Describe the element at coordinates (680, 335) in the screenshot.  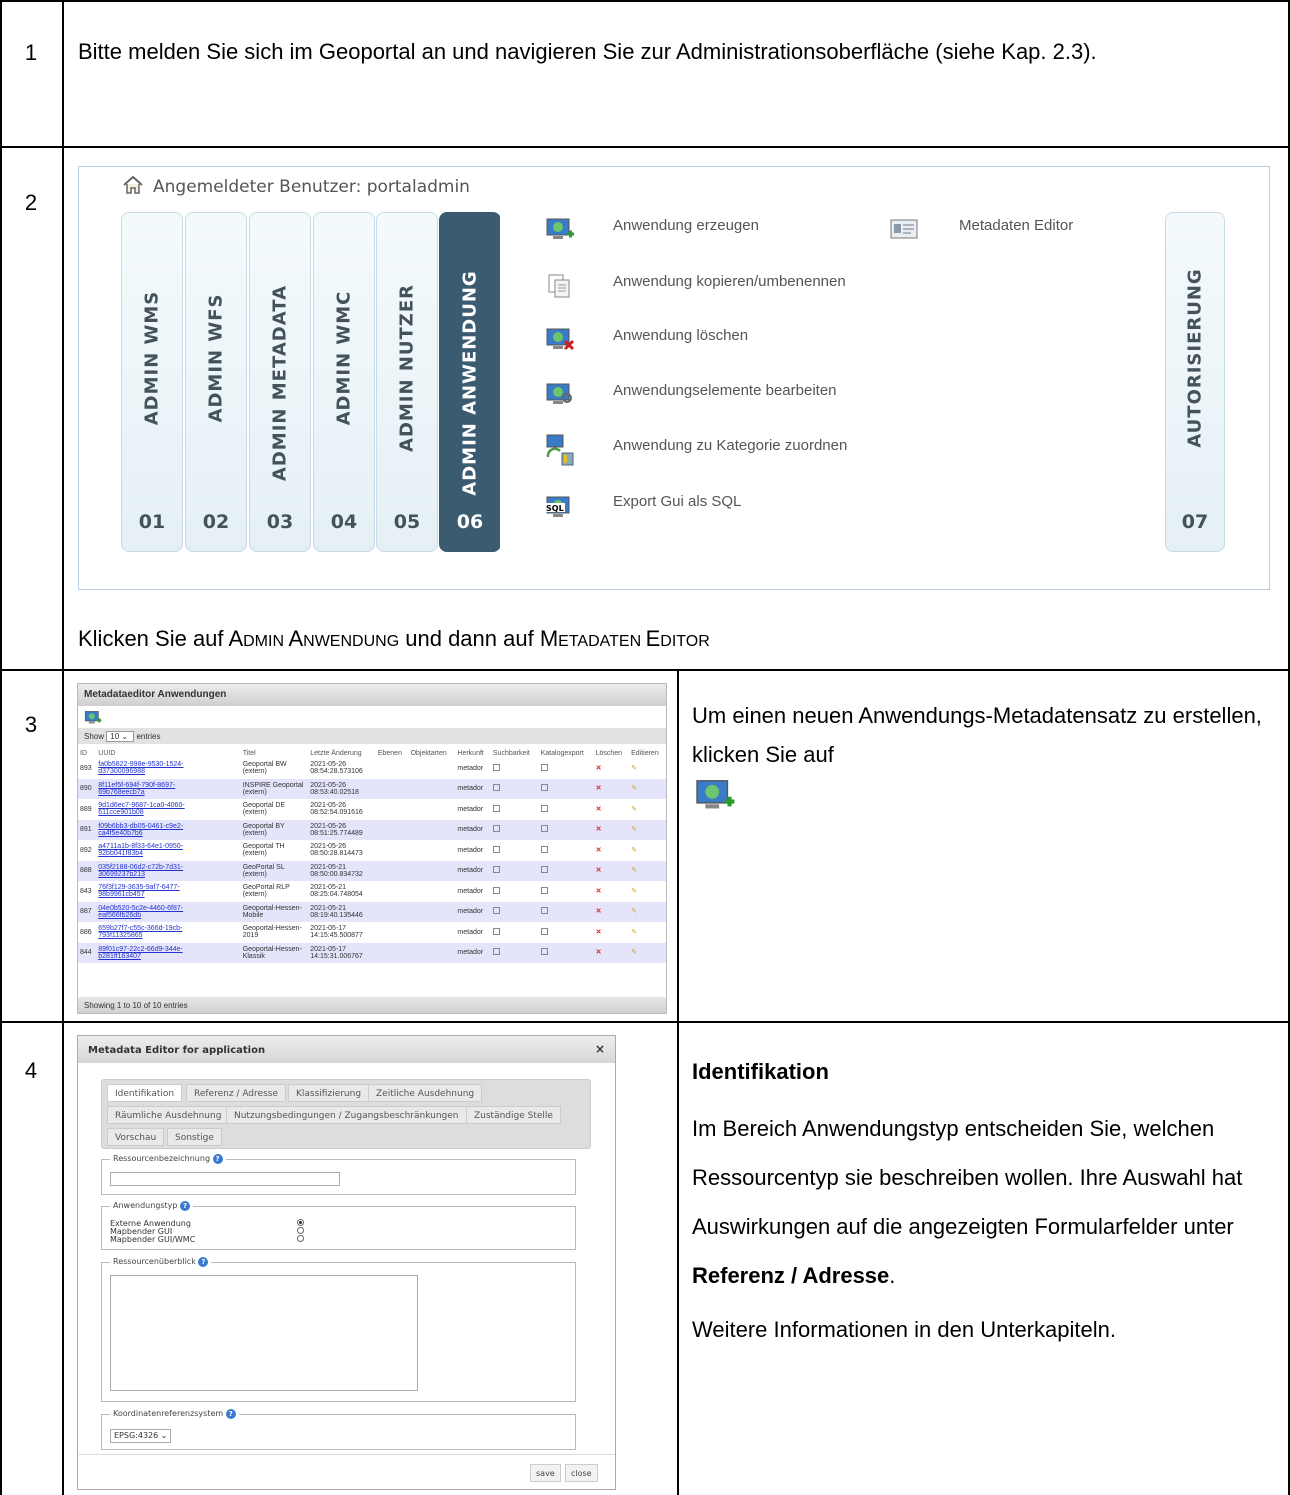
I see `menu-delete-application: Anwendung löschen` at that location.